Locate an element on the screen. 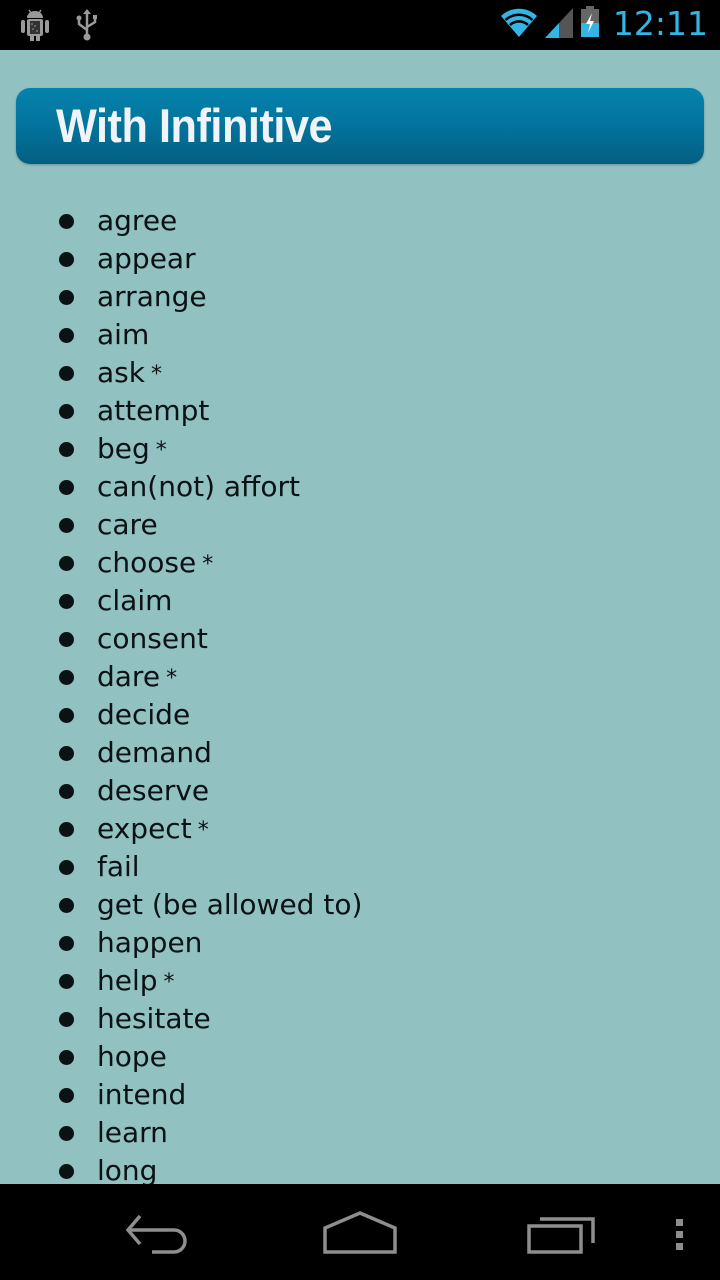  list-item: attempt is located at coordinates (184, 411).